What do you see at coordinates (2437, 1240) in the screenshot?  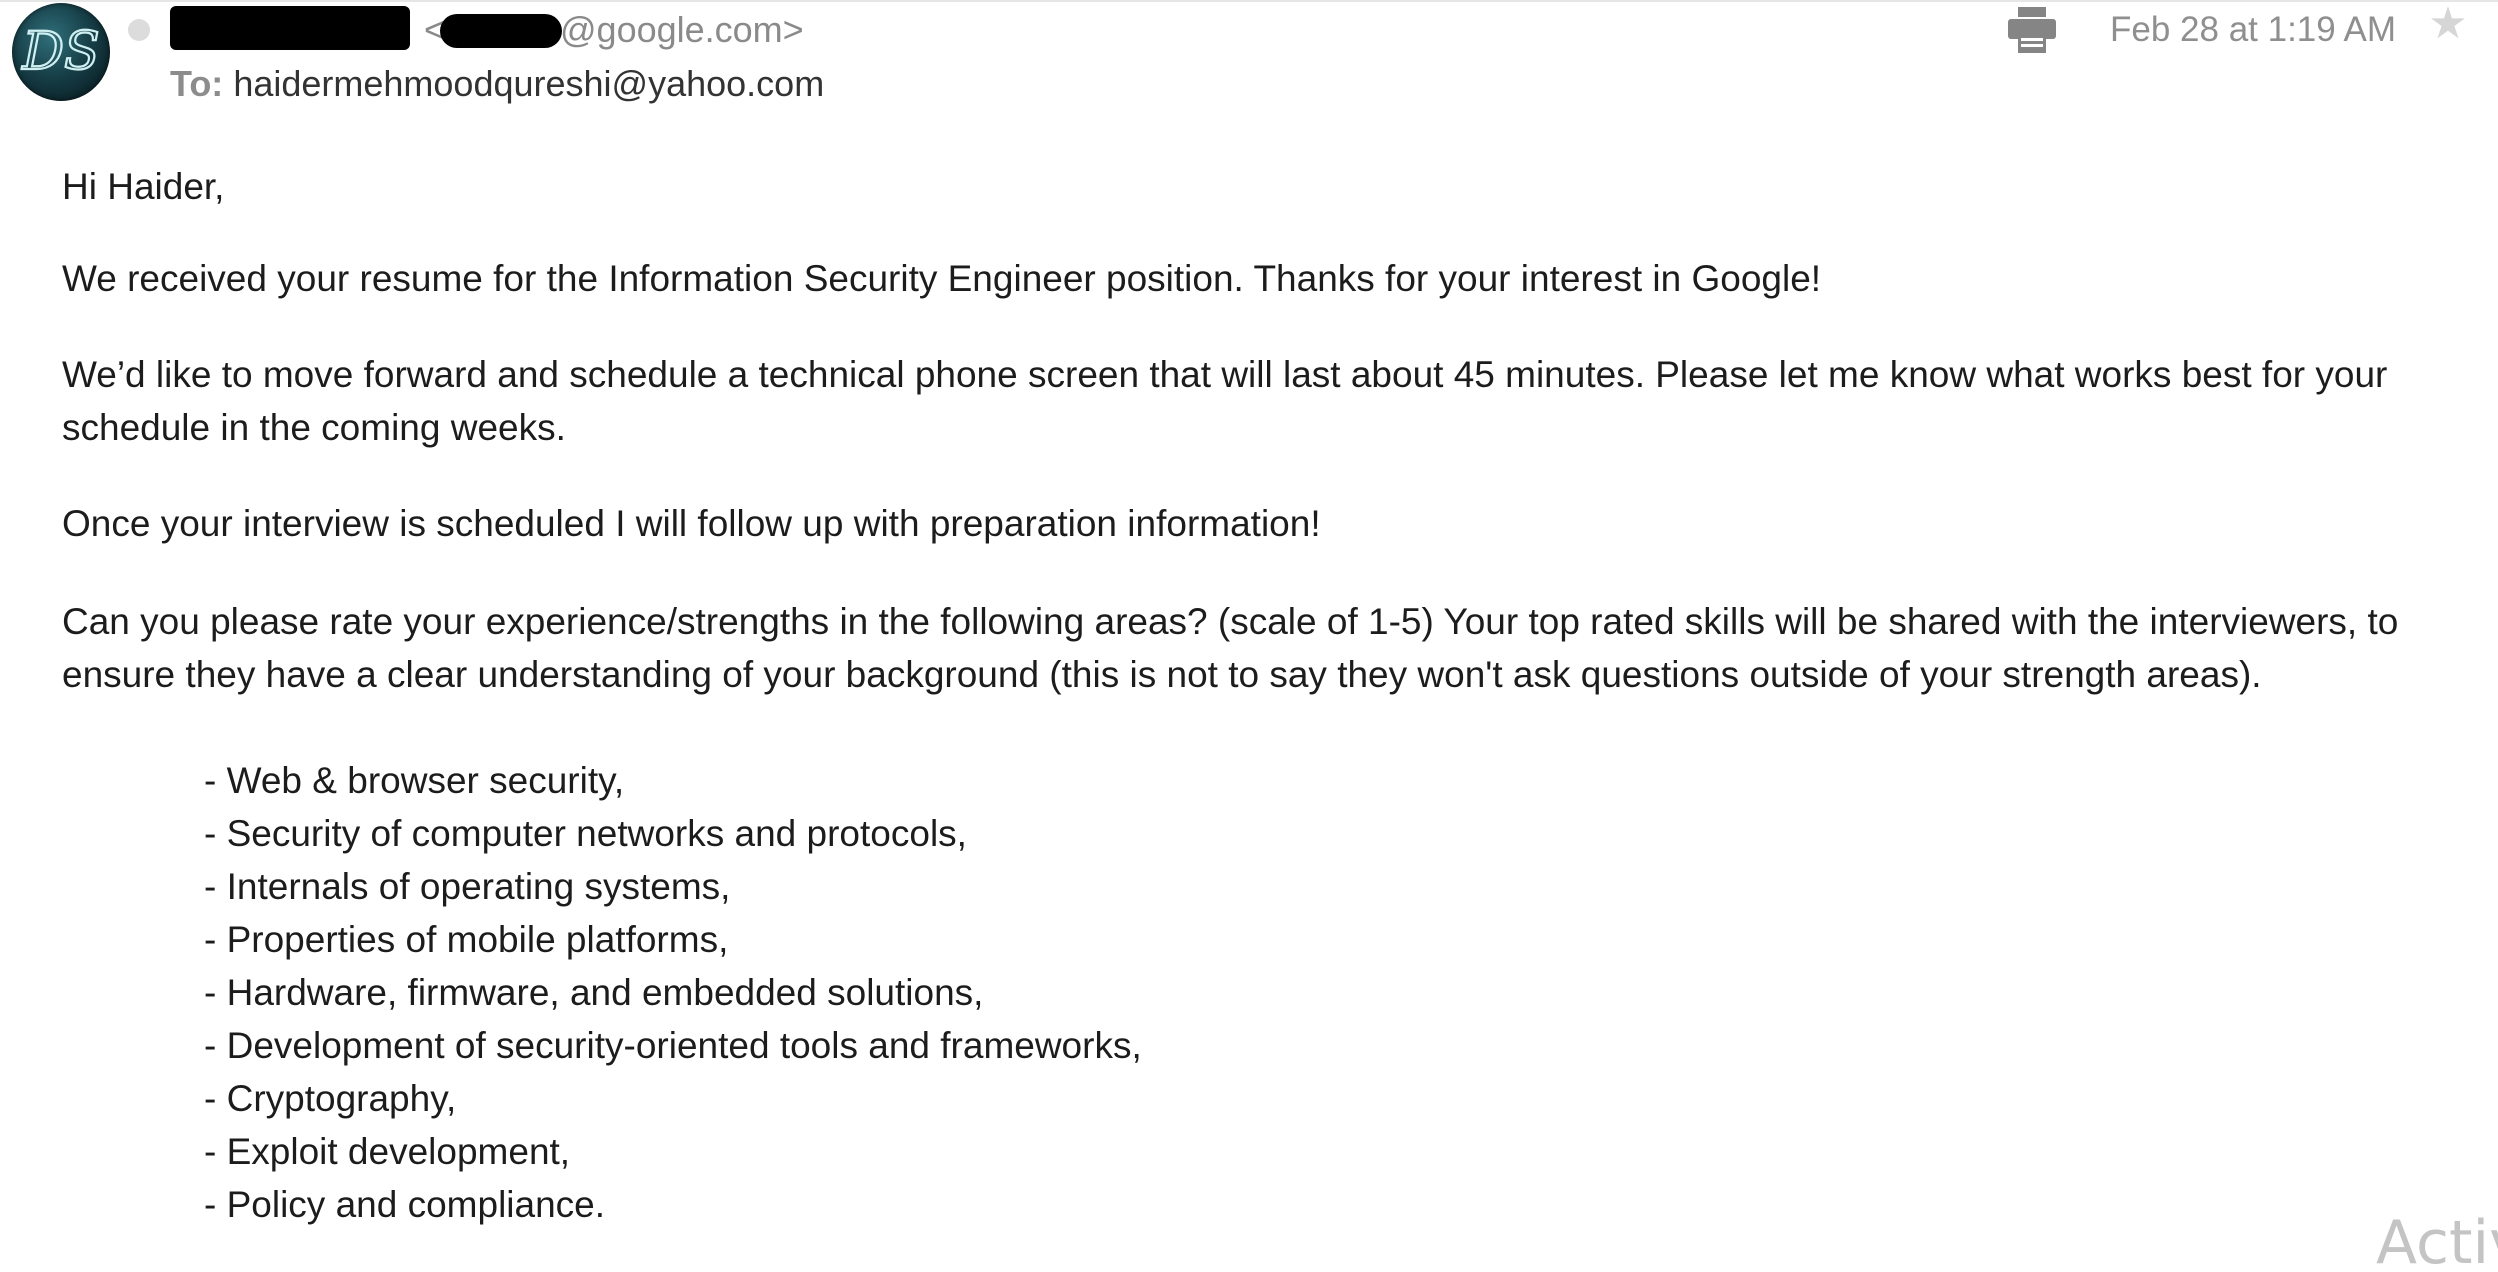 I see `activation-watermark: Activ` at bounding box center [2437, 1240].